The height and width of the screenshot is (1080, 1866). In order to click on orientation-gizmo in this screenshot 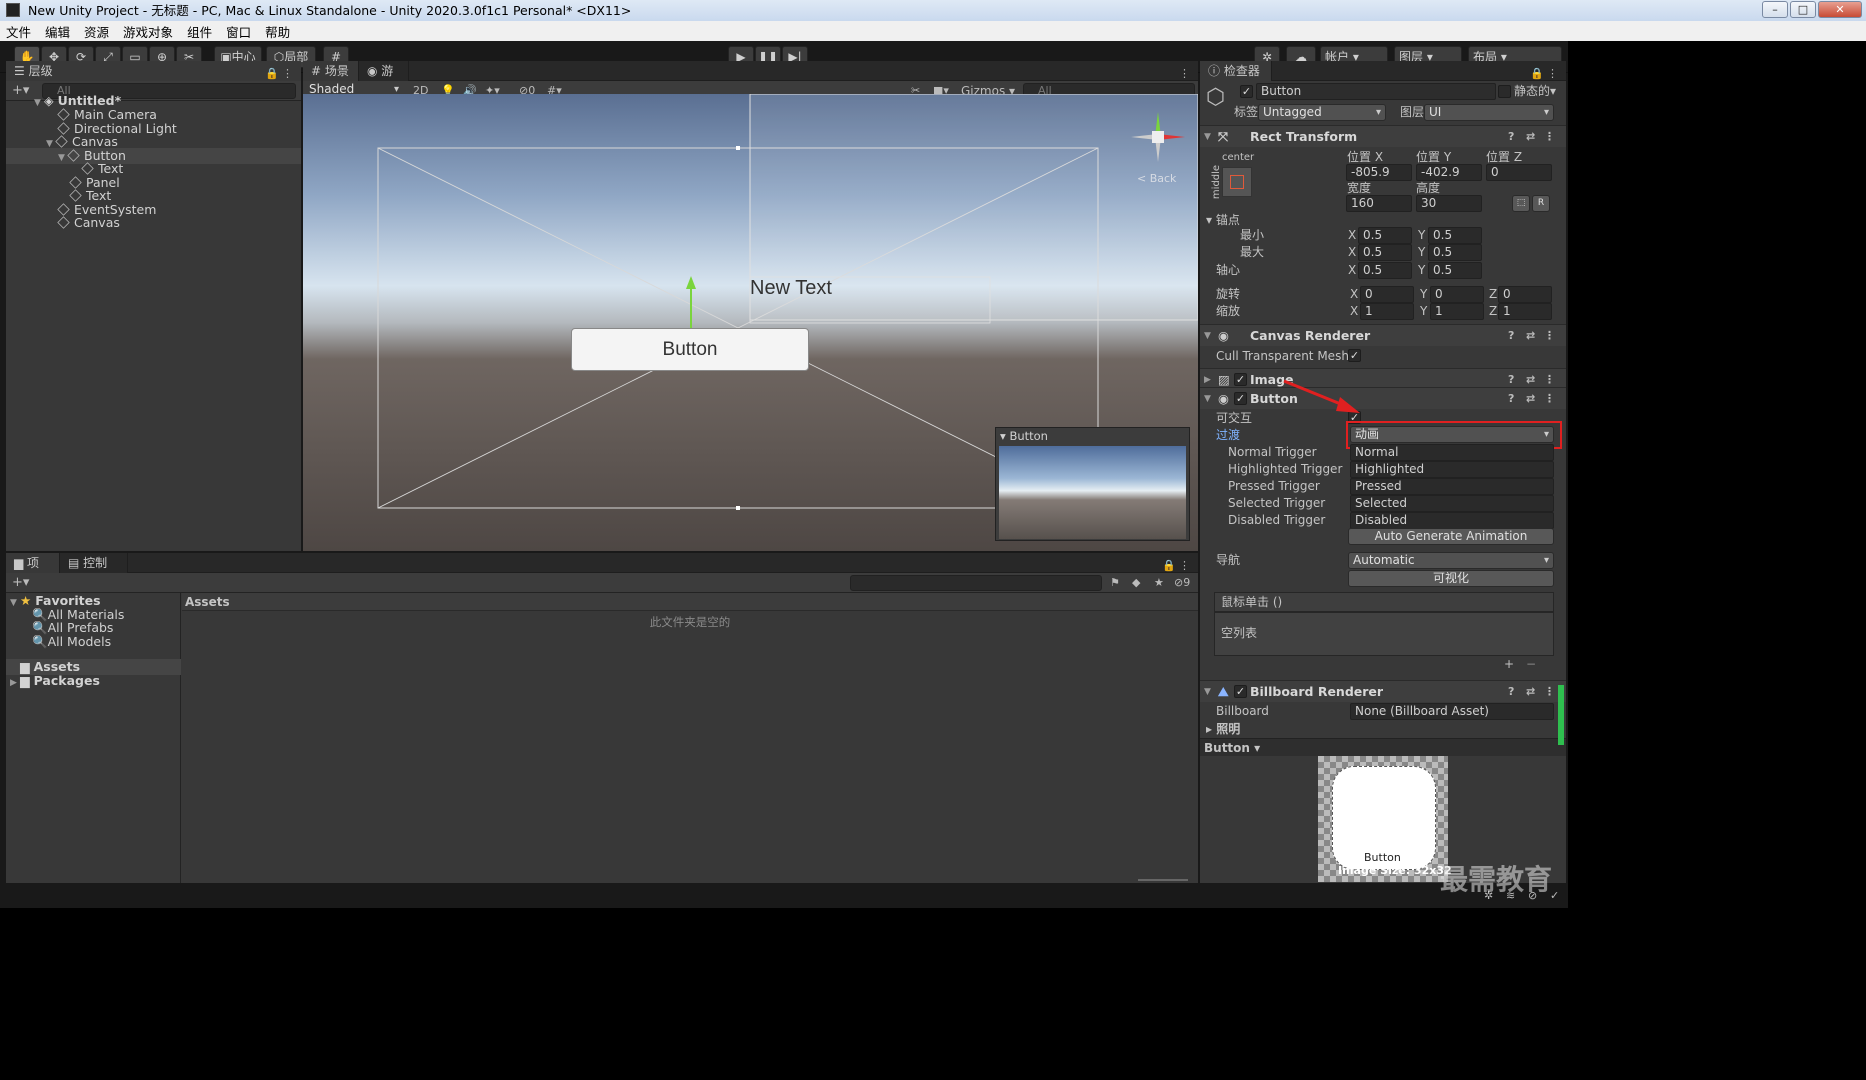, I will do `click(1158, 137)`.